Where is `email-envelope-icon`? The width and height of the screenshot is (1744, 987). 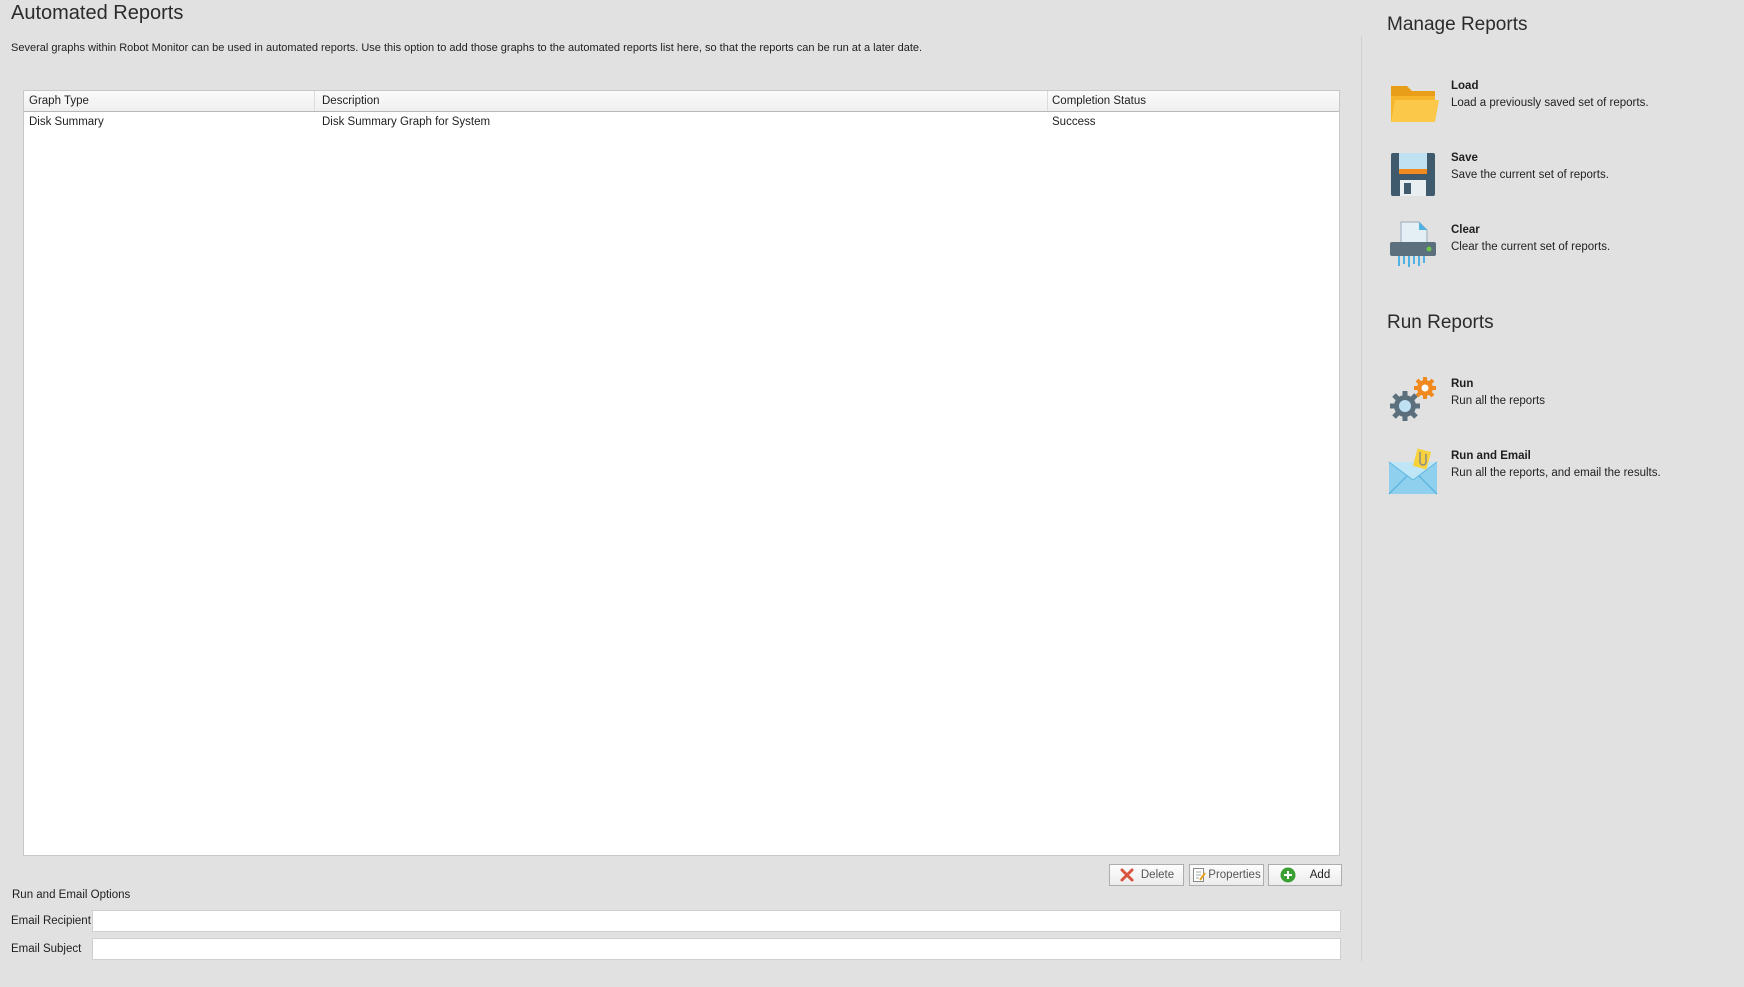 email-envelope-icon is located at coordinates (1413, 471).